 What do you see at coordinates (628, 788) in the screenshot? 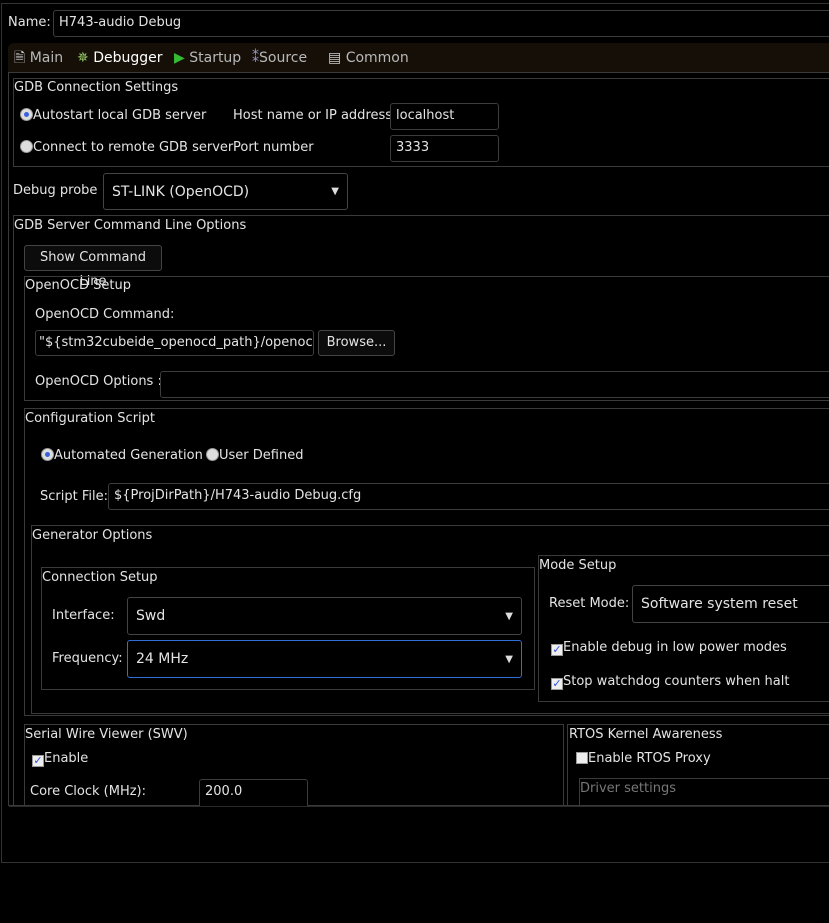
I see `driver-settings-title: Driver settings` at bounding box center [628, 788].